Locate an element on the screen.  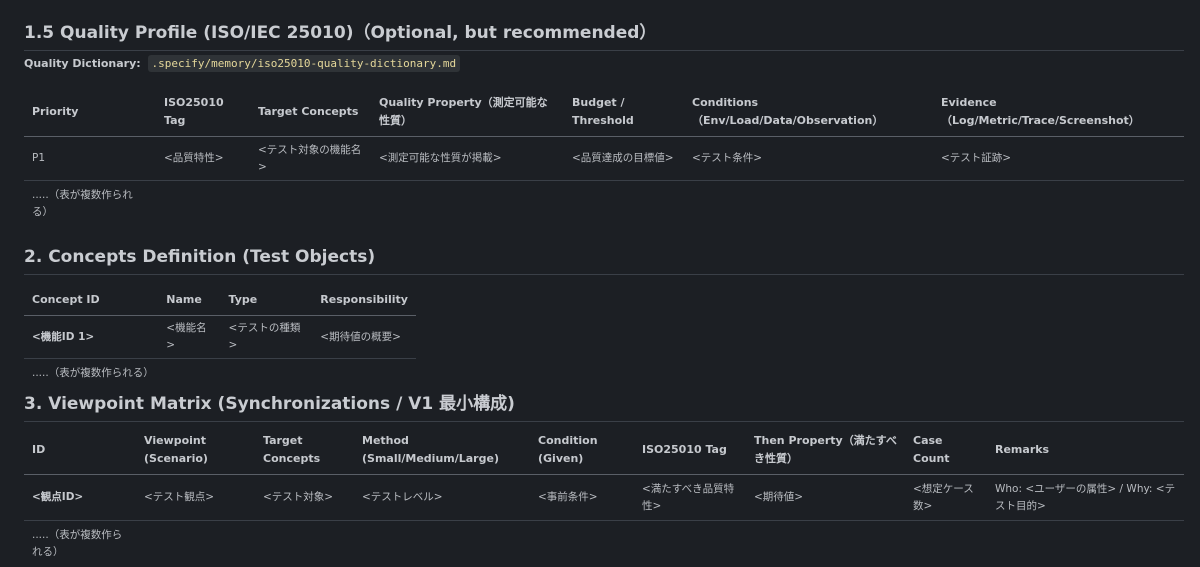
table-cell: <事前条件> is located at coordinates (568, 497).